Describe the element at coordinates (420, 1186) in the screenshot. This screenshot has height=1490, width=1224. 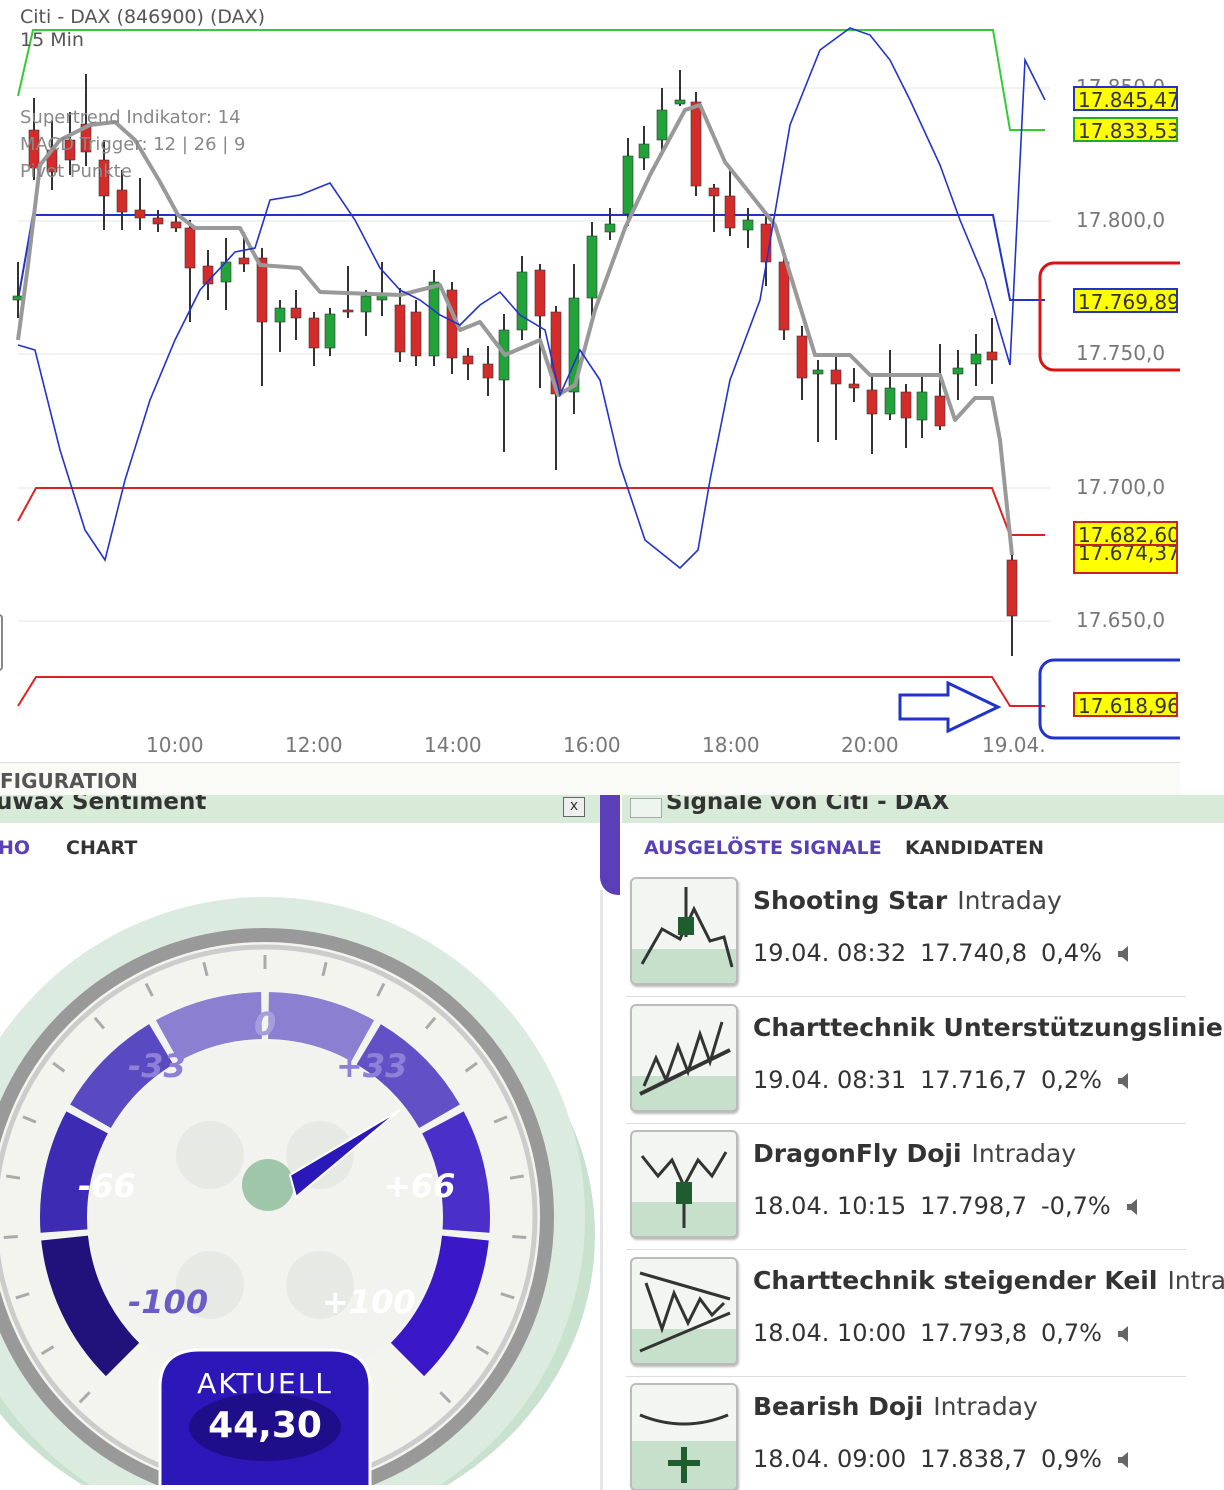
I see `gauge-label: +66` at that location.